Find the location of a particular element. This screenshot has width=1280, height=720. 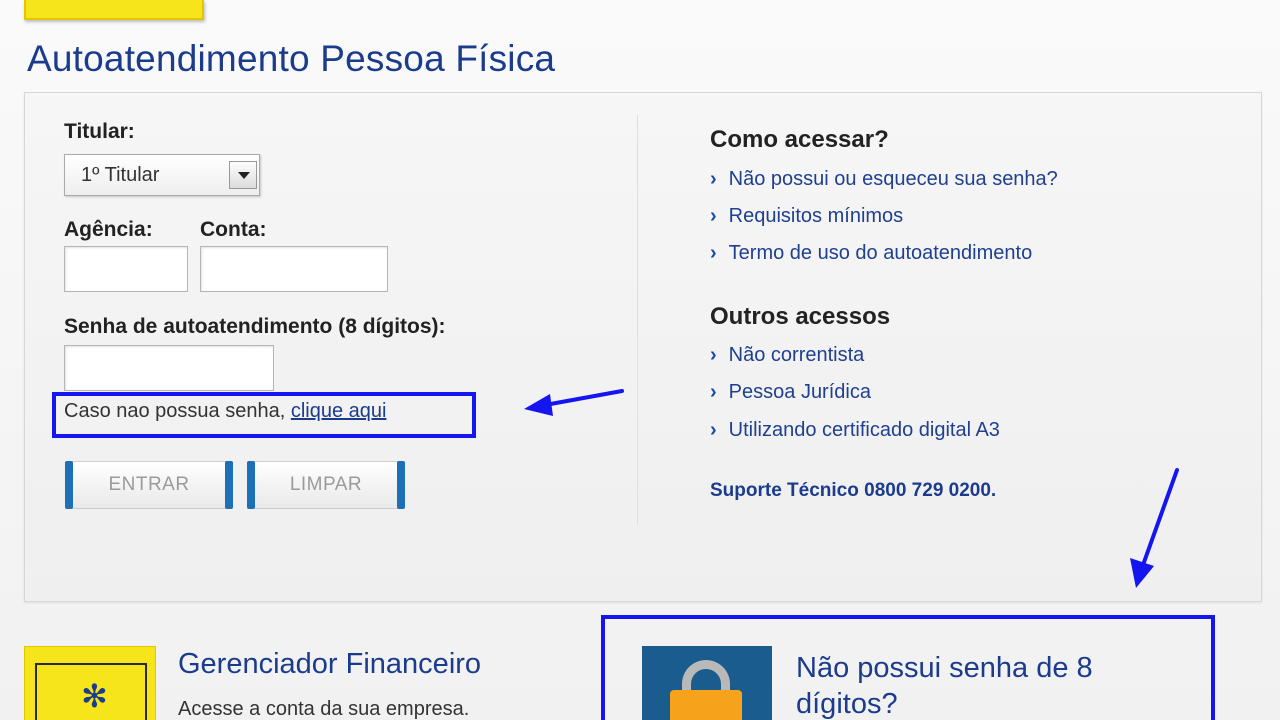

conta-label: Conta: is located at coordinates (233, 229).